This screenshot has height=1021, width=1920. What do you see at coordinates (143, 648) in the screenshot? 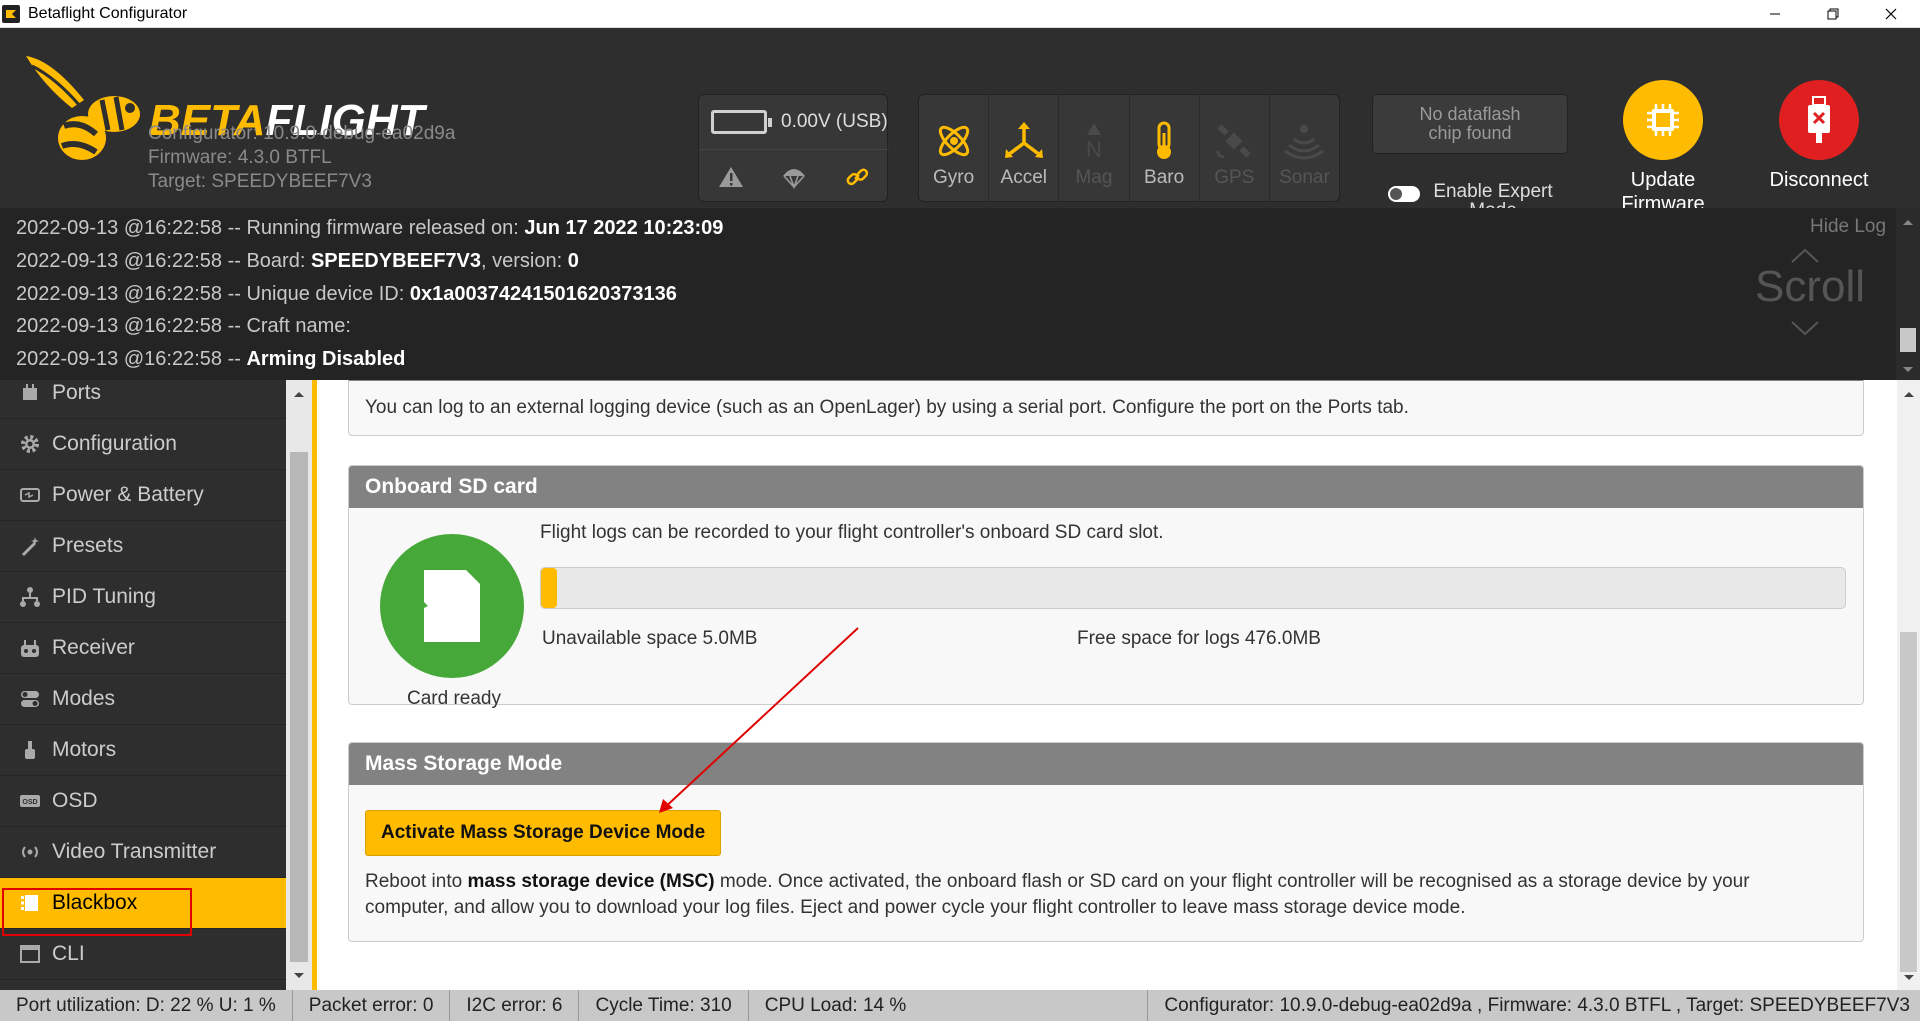
I see `sidebar-item-receiver: Receiver` at bounding box center [143, 648].